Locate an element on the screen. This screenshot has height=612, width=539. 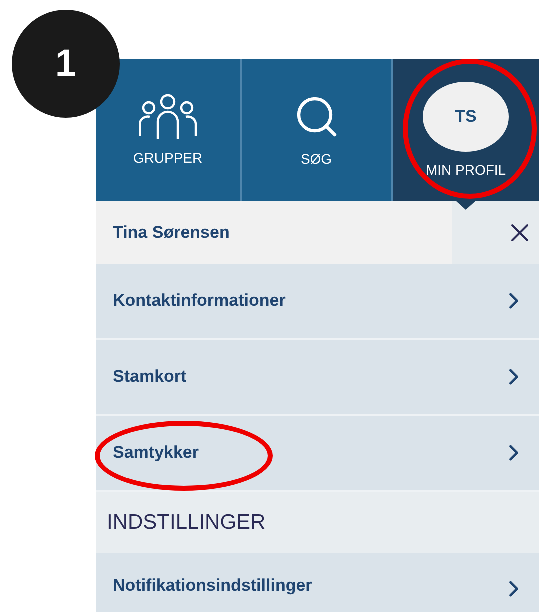
avatar: TS is located at coordinates (466, 117).